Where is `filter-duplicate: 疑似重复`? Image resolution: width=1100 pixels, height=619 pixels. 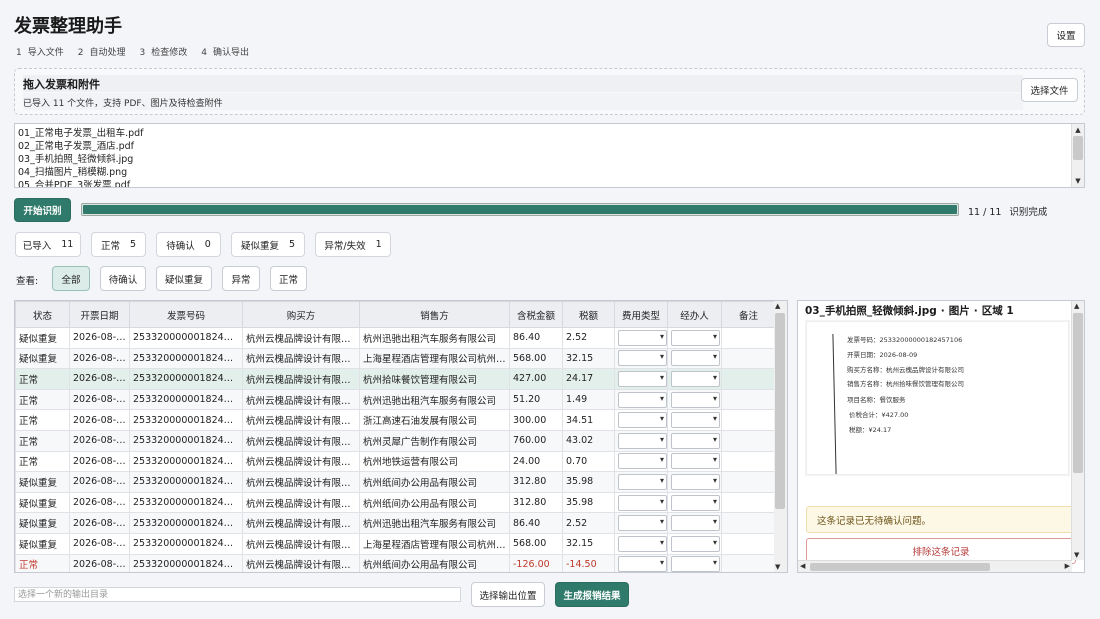
filter-duplicate: 疑似重复 is located at coordinates (184, 278).